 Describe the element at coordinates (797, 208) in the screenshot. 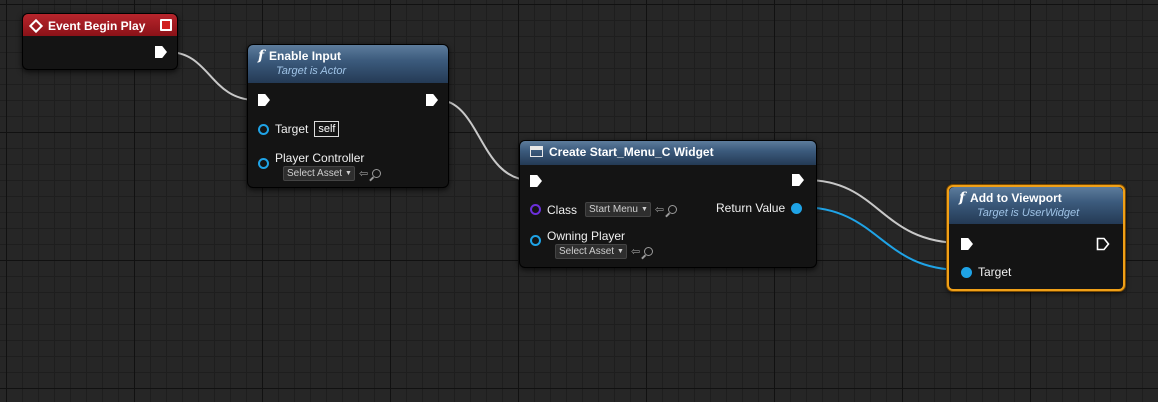

I see `return-value-pin` at that location.